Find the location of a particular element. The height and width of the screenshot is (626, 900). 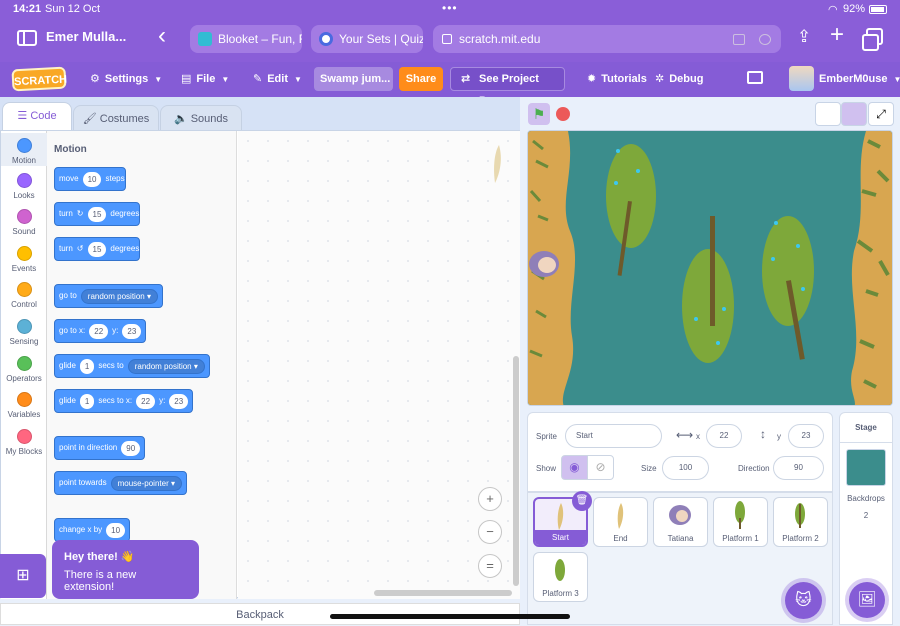

category-variables: Variables is located at coordinates (24, 405).